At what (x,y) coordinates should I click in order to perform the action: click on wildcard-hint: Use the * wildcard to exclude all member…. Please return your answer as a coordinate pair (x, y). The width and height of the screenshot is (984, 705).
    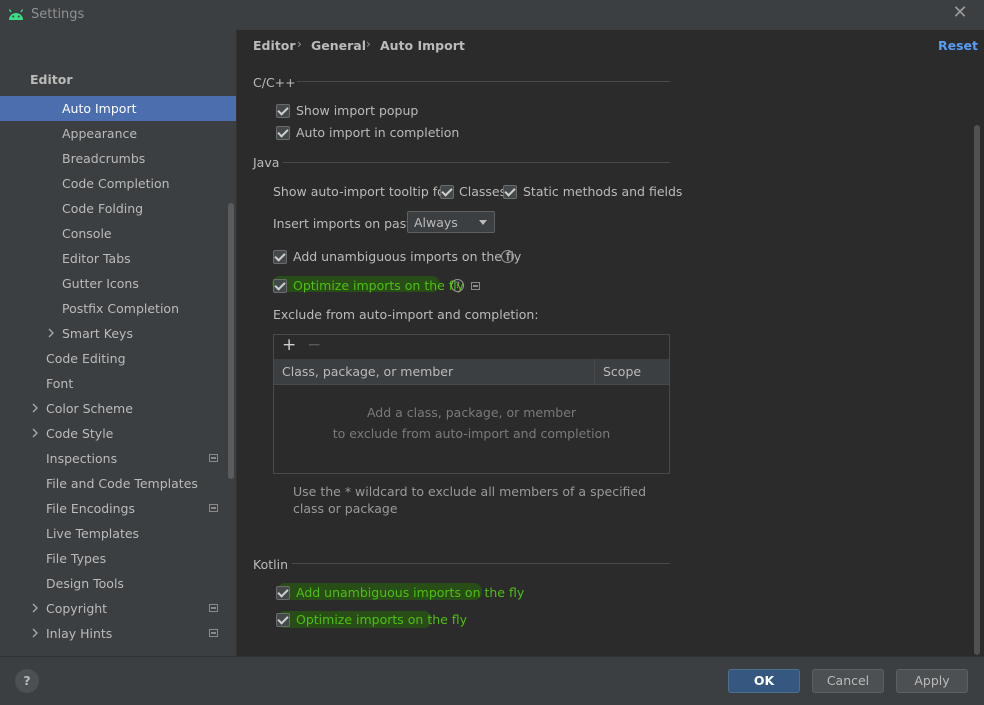
    Looking at the image, I should click on (470, 500).